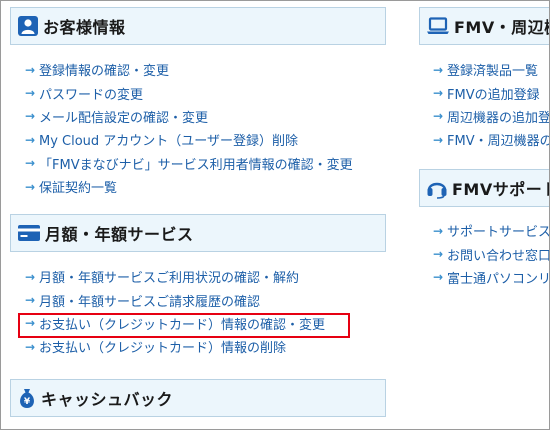 The image size is (550, 430). I want to click on headset-icon, so click(437, 188).